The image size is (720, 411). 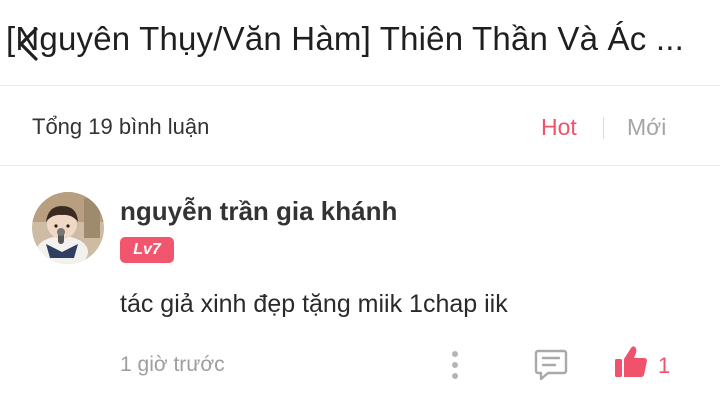 I want to click on thumbs-up-icon, so click(x=631, y=362).